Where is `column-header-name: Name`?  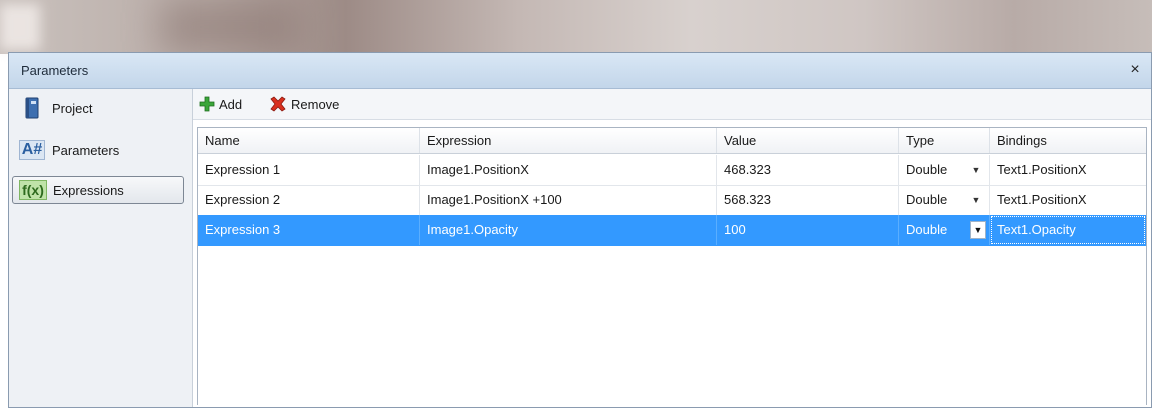
column-header-name: Name is located at coordinates (309, 140).